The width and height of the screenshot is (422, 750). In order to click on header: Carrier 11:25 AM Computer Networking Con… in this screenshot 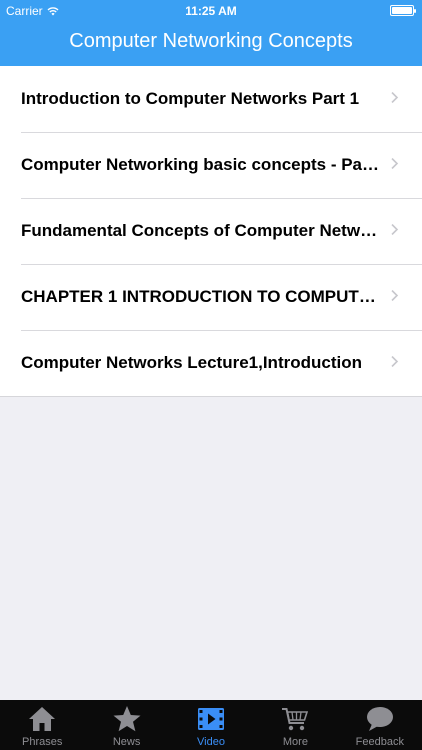, I will do `click(211, 33)`.